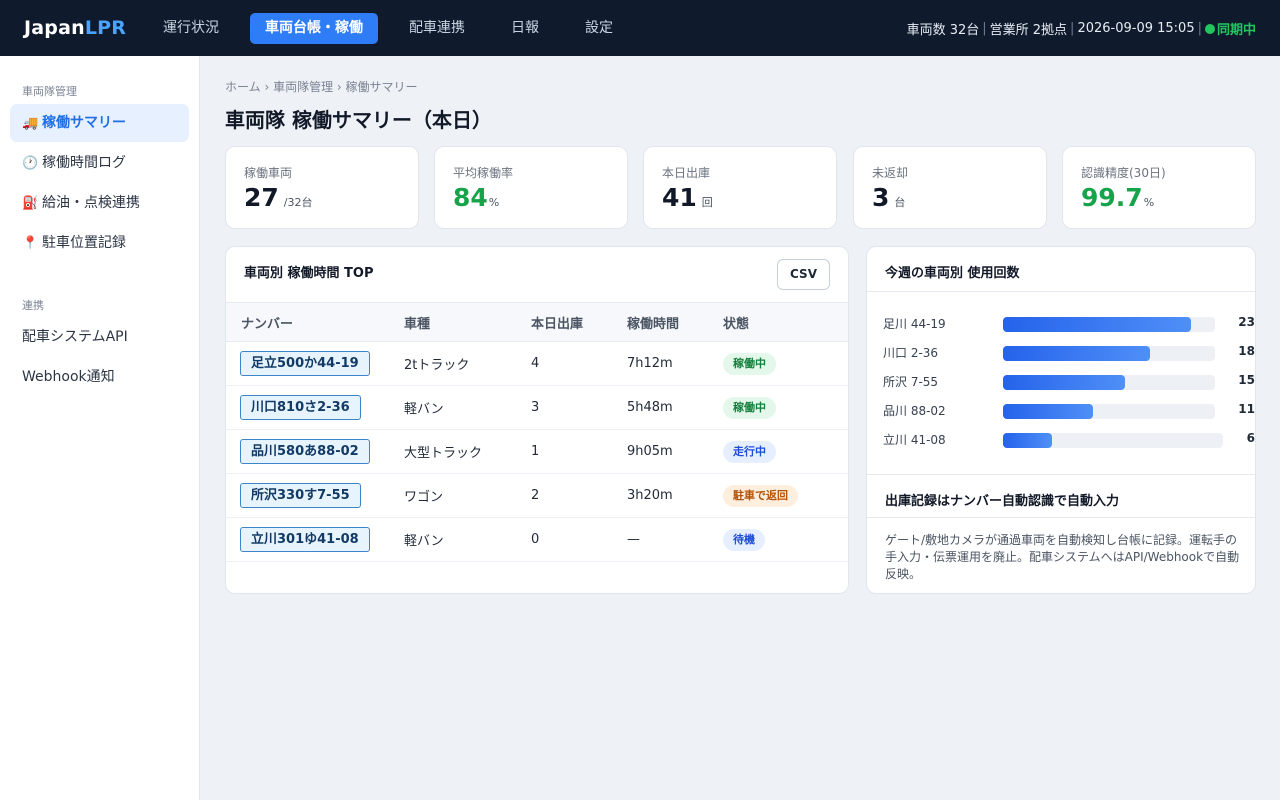  I want to click on sidebar-item-label: 給油・点検連携, so click(91, 203).